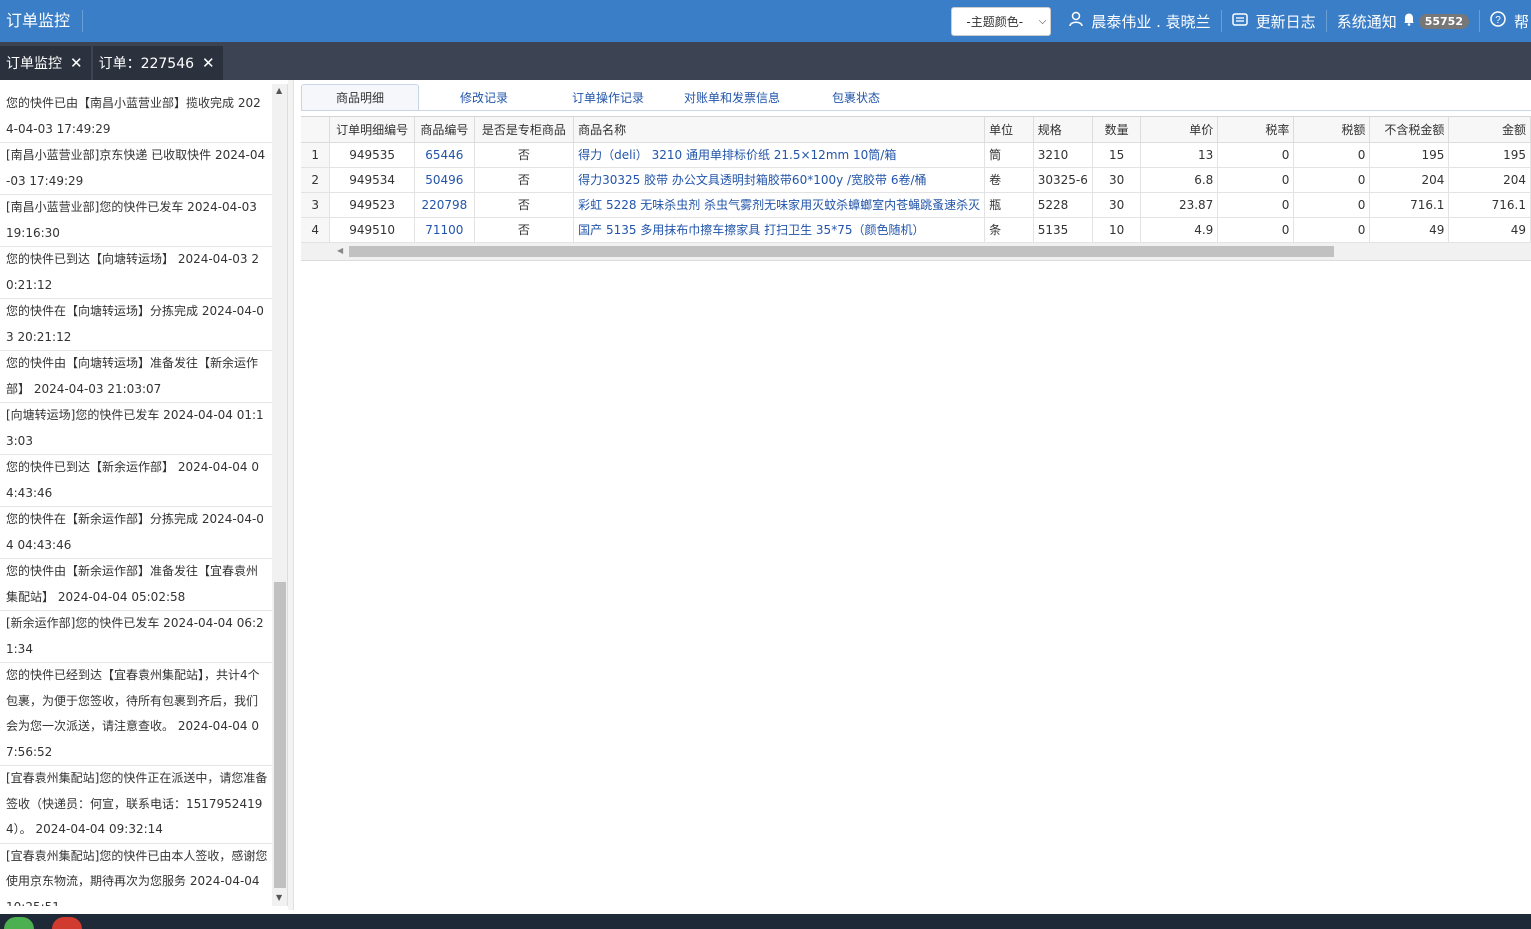  I want to click on notification-count-badge: 55752, so click(1443, 21).